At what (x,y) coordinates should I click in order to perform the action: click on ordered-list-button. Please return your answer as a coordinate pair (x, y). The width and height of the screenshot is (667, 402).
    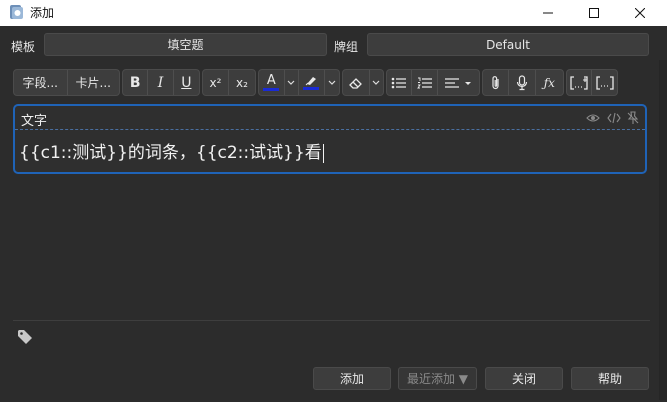
    Looking at the image, I should click on (425, 82).